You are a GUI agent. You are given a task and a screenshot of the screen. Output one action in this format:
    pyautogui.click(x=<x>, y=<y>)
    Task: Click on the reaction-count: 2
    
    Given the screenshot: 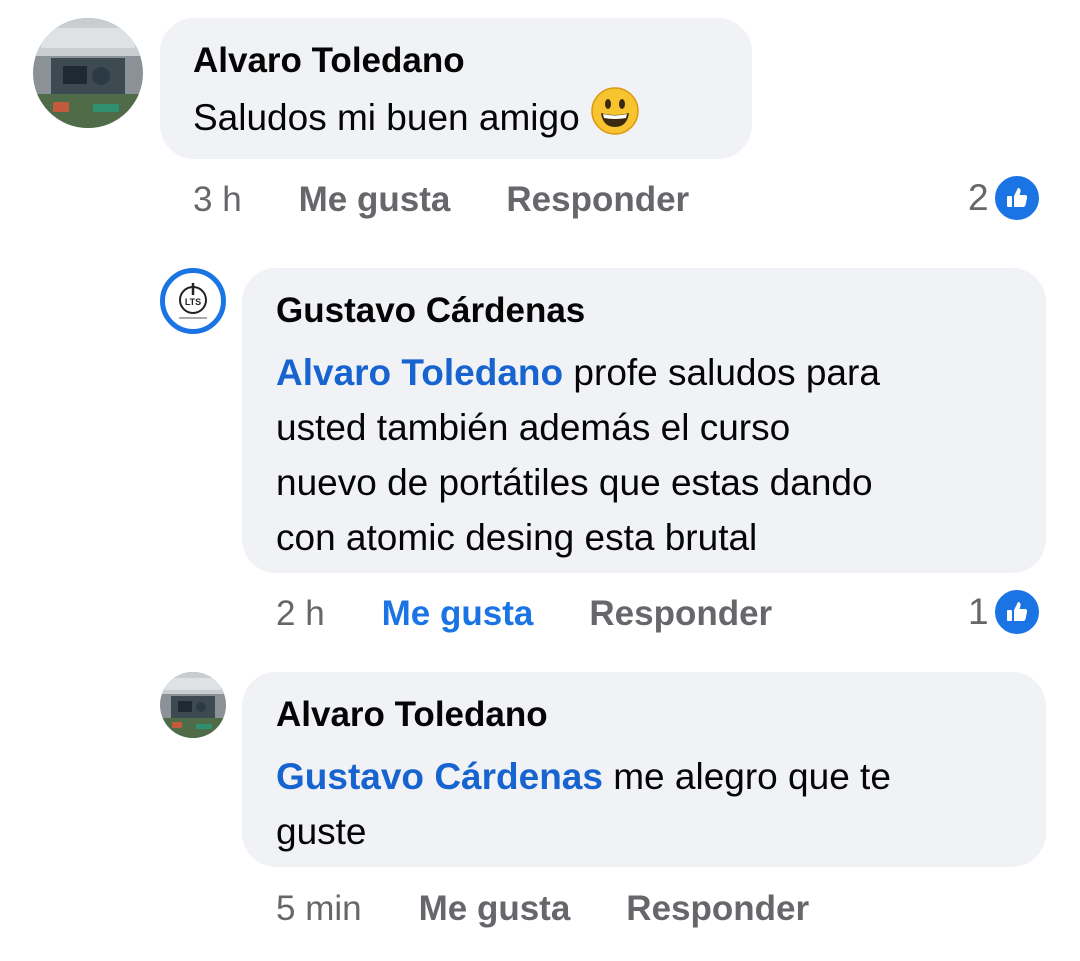 What is the action you would take?
    pyautogui.click(x=978, y=197)
    